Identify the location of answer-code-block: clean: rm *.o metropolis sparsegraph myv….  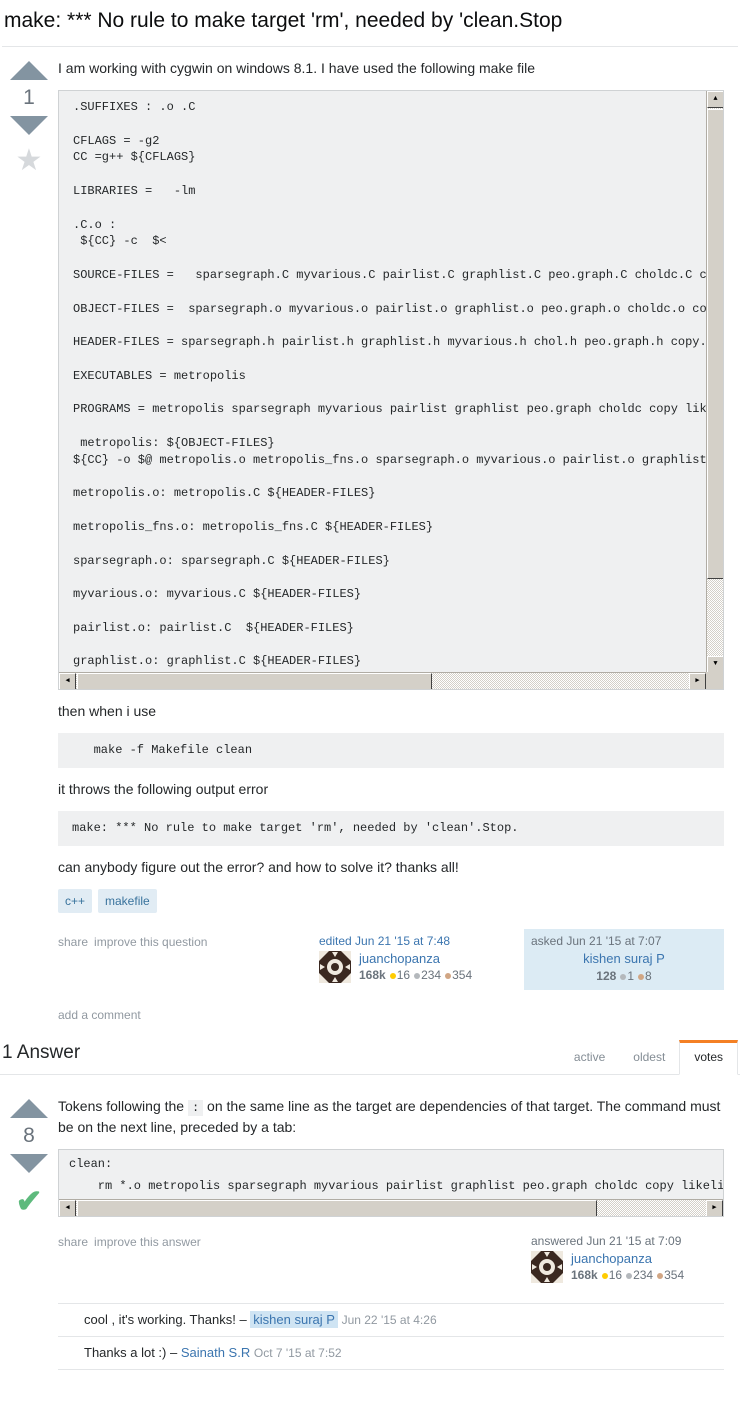
(391, 1183).